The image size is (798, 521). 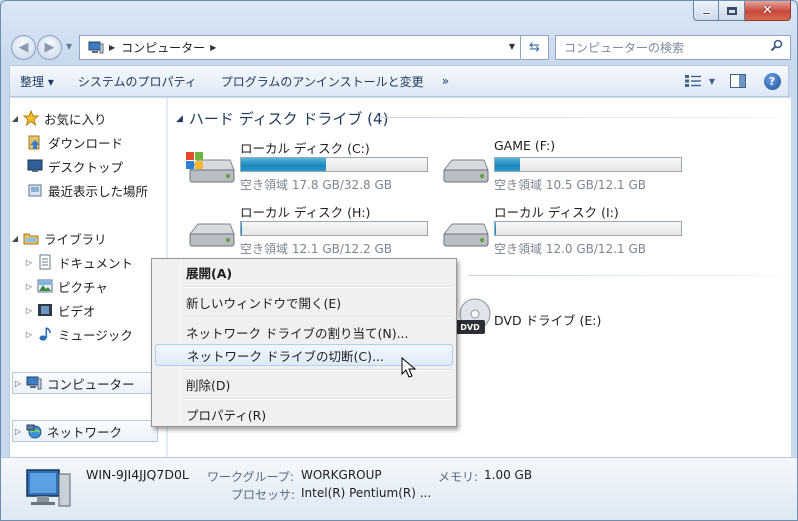 I want to click on help-icon: ?, so click(x=772, y=81).